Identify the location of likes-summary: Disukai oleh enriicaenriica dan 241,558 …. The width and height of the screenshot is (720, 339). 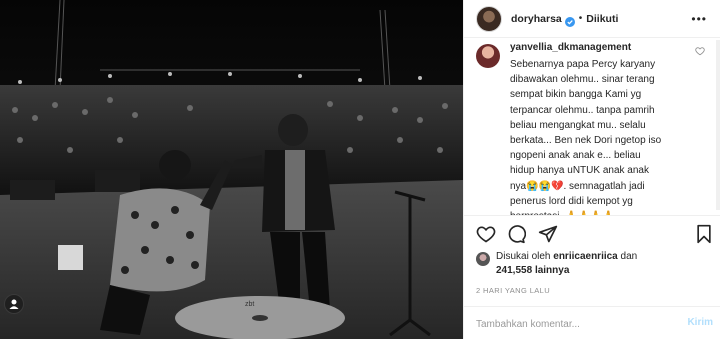
(593, 265).